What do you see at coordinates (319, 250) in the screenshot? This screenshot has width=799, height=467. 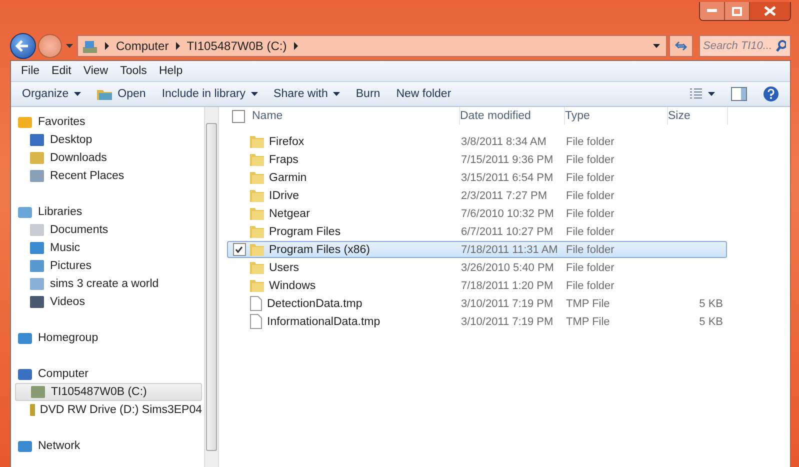 I see `file-name: Program Files (x86)` at bounding box center [319, 250].